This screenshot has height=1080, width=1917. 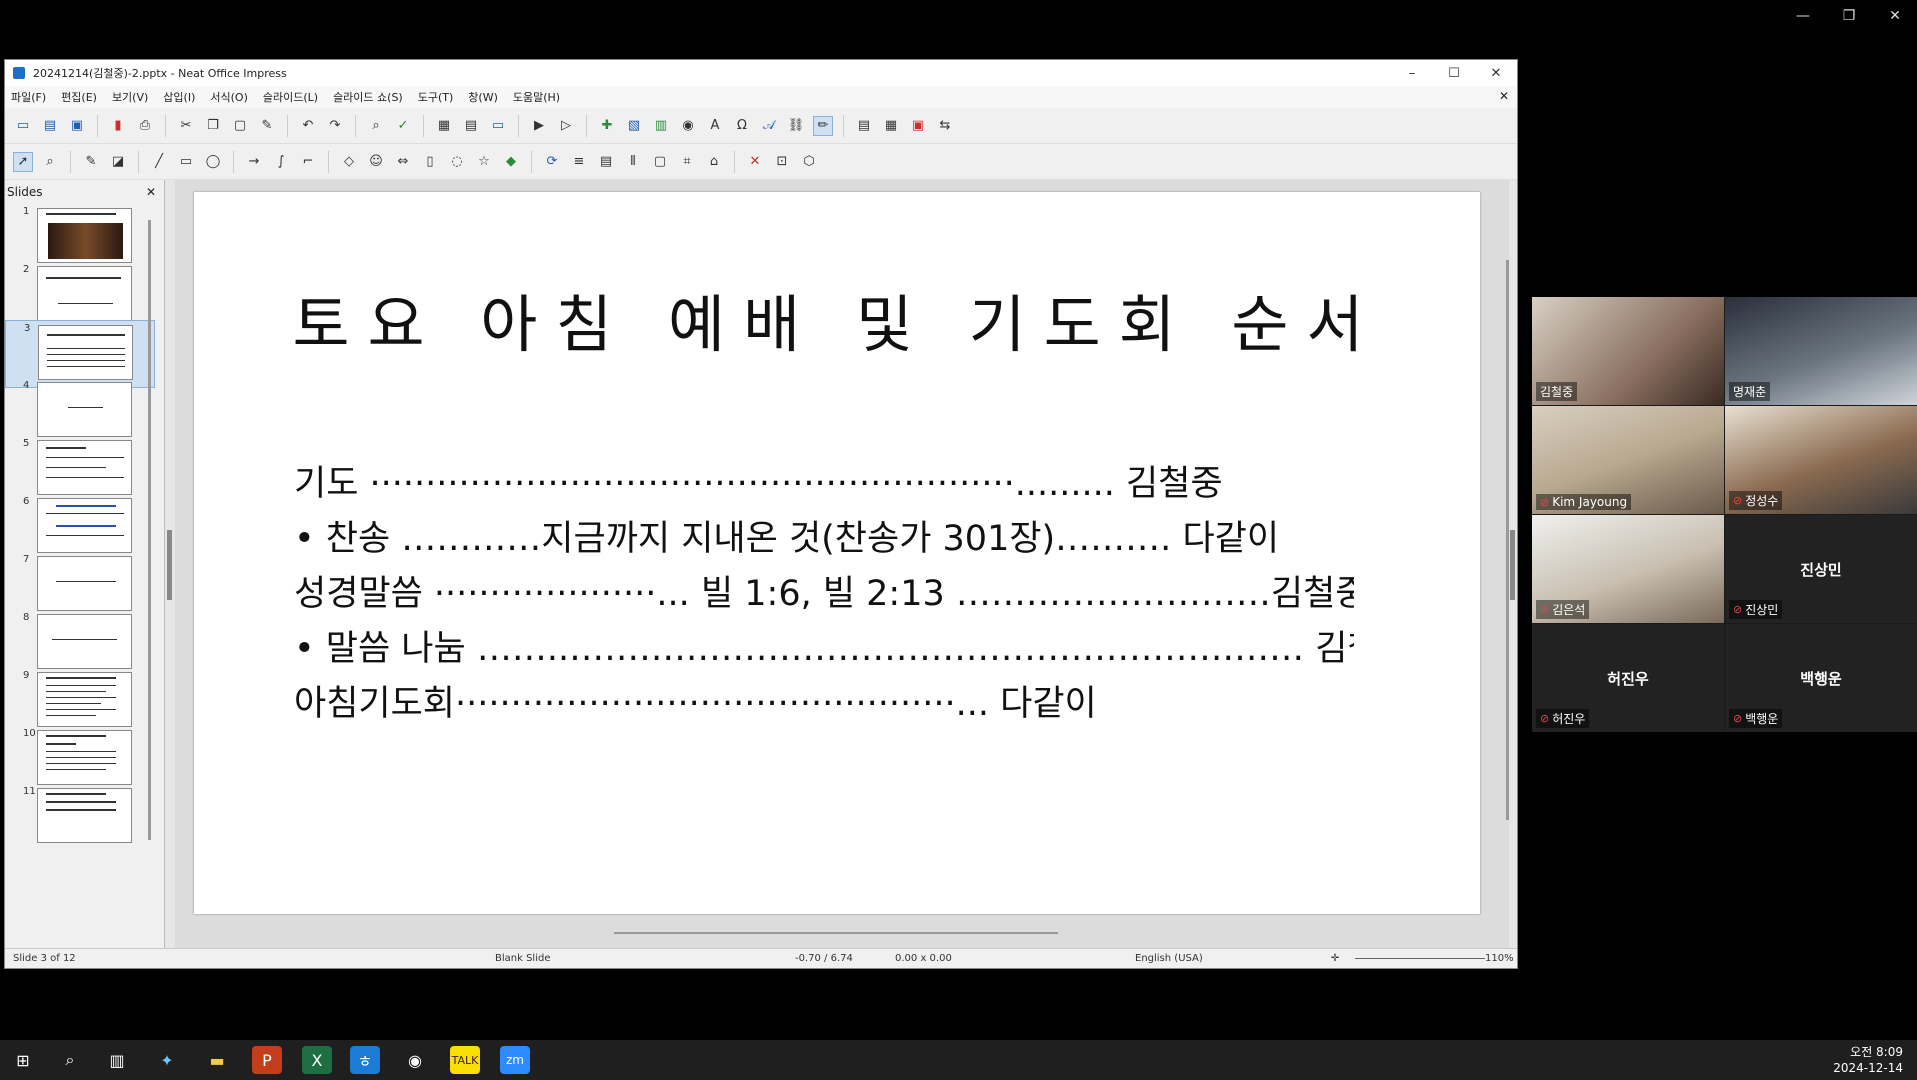 I want to click on start-current-slide-icon: ▷, so click(x=566, y=126).